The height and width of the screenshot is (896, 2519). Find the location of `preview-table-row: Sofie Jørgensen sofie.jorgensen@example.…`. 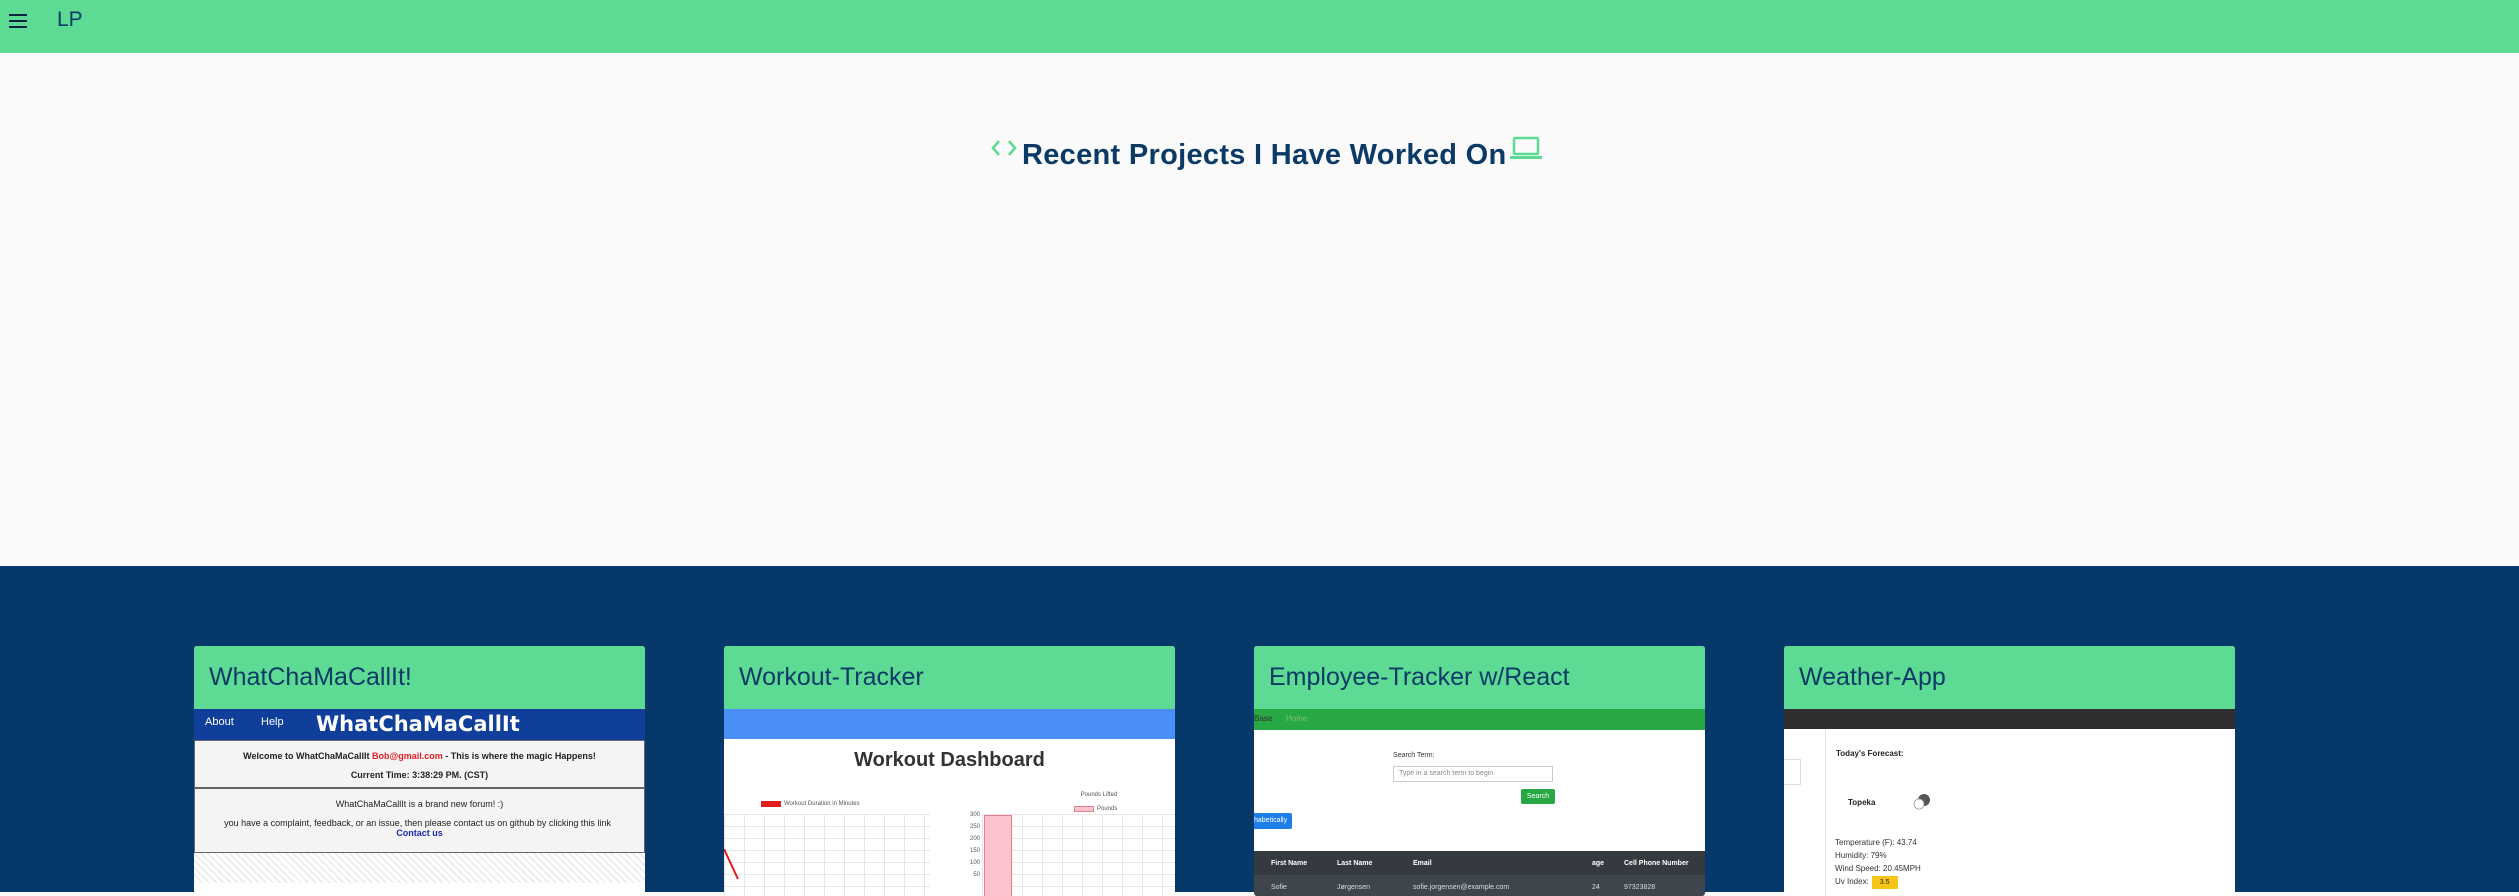

preview-table-row: Sofie Jørgensen sofie.jorgensen@example.… is located at coordinates (1479, 885).